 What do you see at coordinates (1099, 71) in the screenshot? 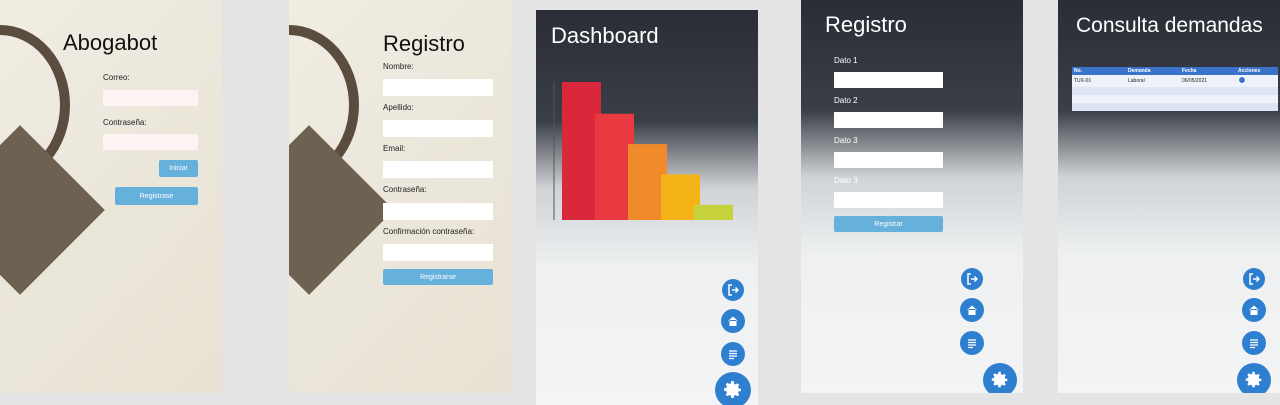
I see `column-header-number: No.` at bounding box center [1099, 71].